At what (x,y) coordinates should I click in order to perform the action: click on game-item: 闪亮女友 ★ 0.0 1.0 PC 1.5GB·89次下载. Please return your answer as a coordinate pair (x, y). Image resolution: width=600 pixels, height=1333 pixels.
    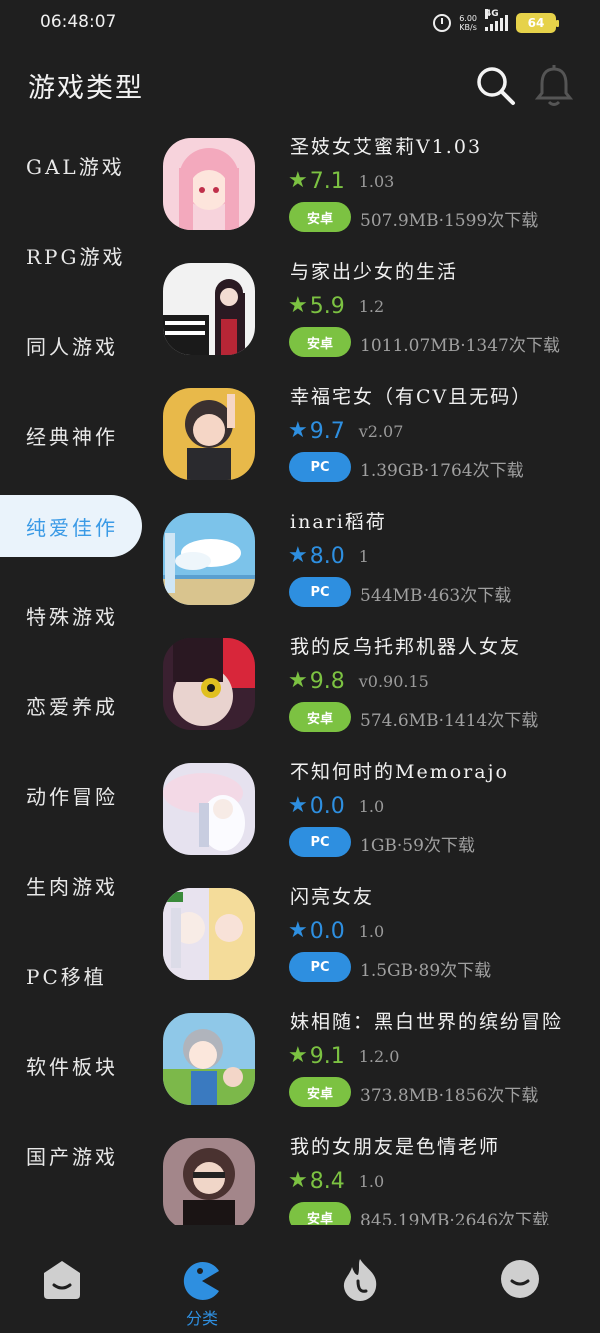
    Looking at the image, I should click on (380, 942).